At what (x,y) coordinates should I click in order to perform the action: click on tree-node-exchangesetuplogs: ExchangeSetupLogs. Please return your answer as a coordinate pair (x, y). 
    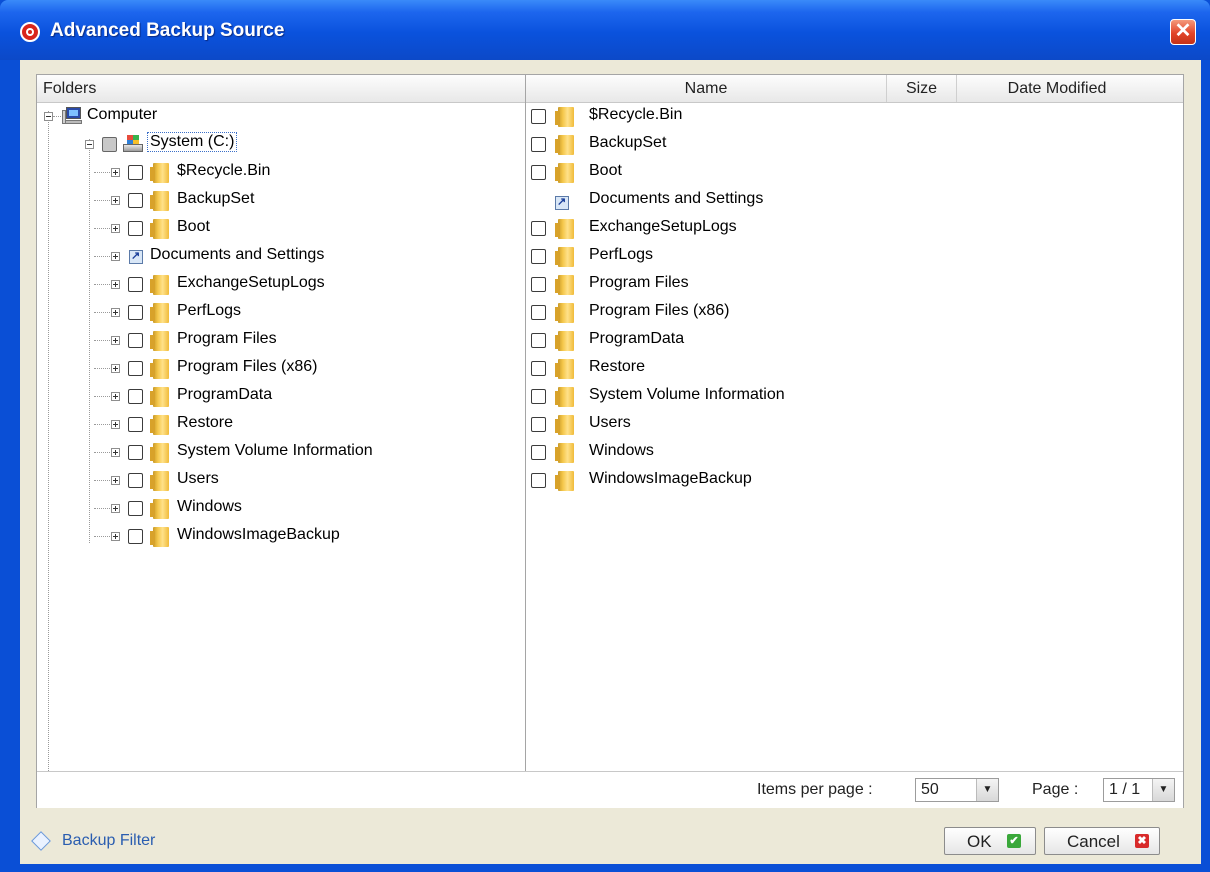
    Looking at the image, I should click on (277, 285).